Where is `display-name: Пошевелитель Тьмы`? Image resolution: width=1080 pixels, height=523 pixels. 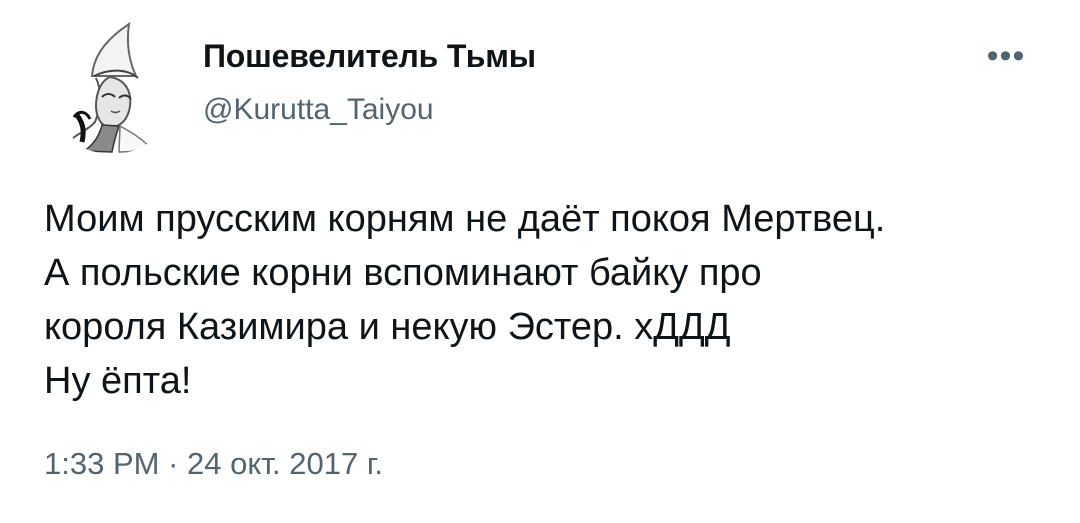 display-name: Пошевелитель Тьмы is located at coordinates (369, 56).